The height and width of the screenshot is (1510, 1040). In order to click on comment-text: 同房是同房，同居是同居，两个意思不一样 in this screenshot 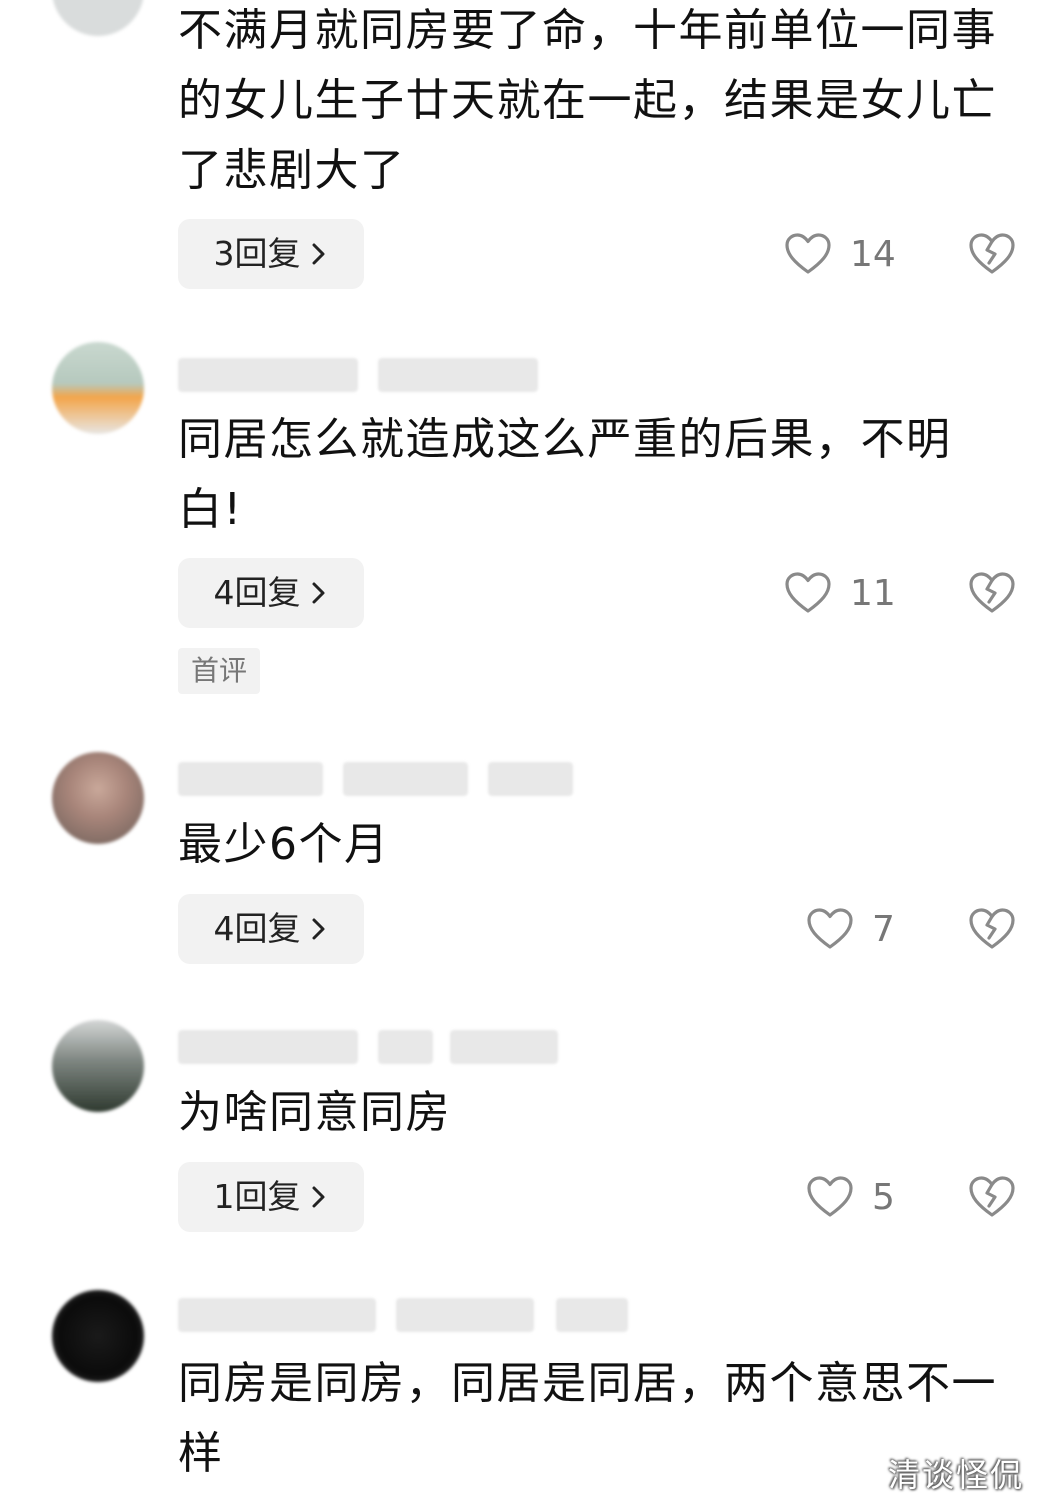, I will do `click(587, 1418)`.